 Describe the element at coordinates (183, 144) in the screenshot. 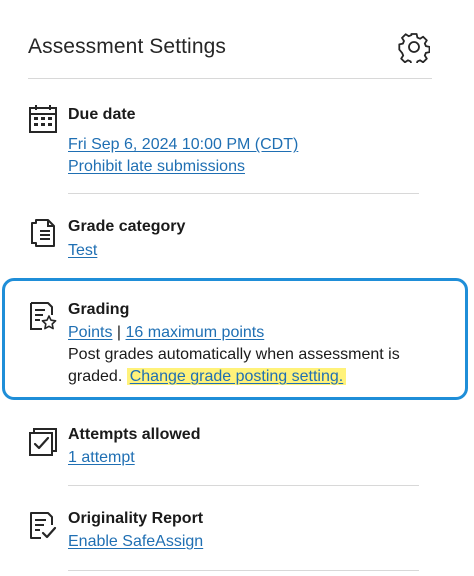

I see `due-date-link: Fri Sep 6, 2024 10:00 PM (CDT)` at that location.